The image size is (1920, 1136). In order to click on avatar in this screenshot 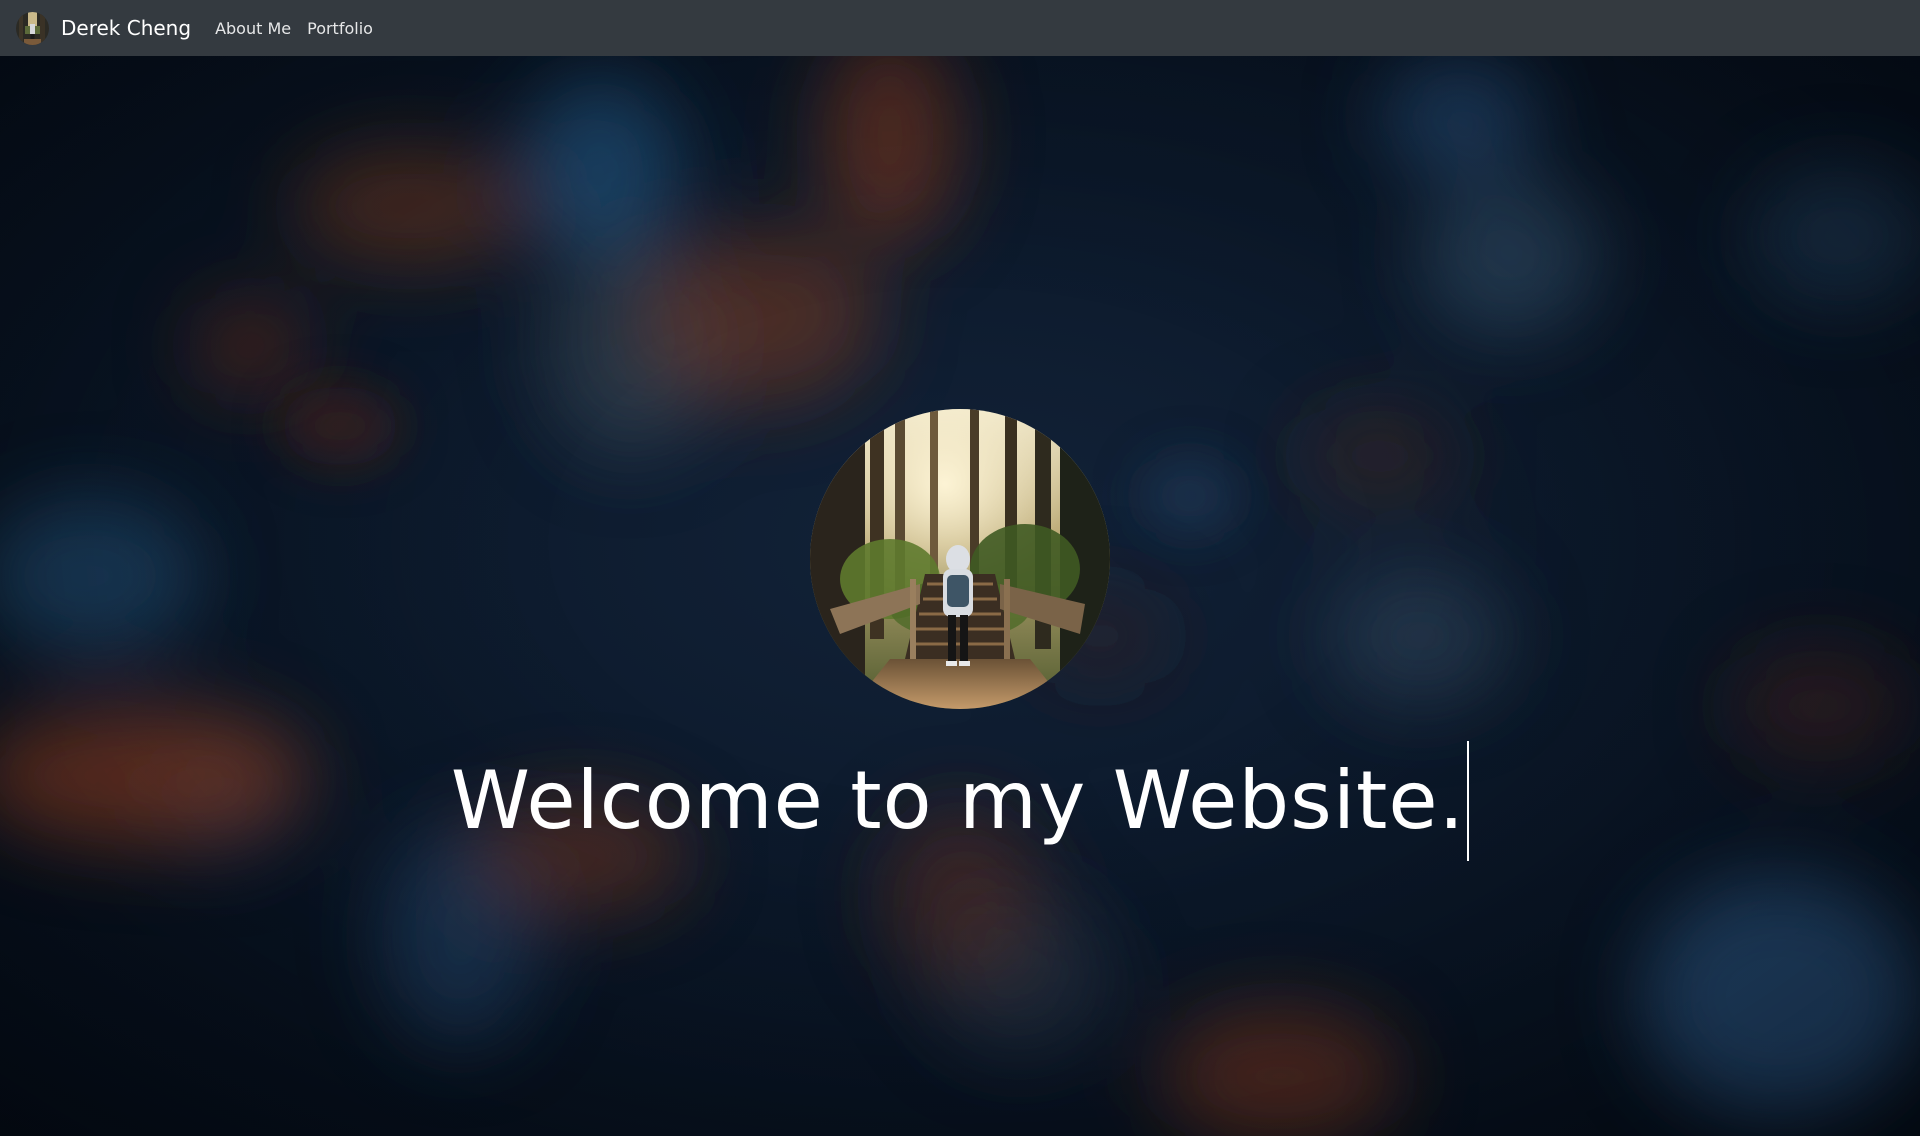, I will do `click(32, 28)`.